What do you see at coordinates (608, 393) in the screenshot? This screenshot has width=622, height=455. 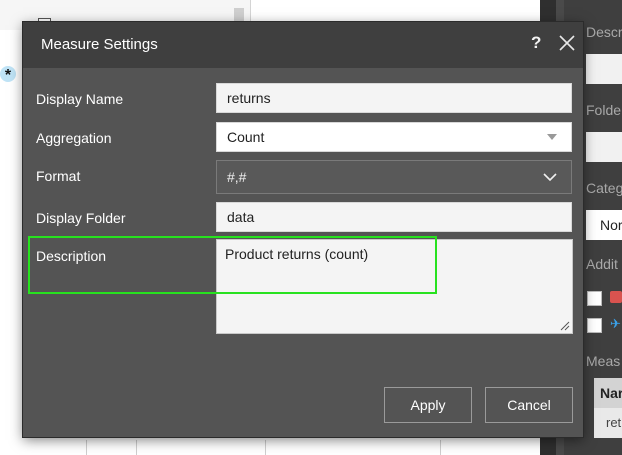 I see `panel-grid-header: Nar` at bounding box center [608, 393].